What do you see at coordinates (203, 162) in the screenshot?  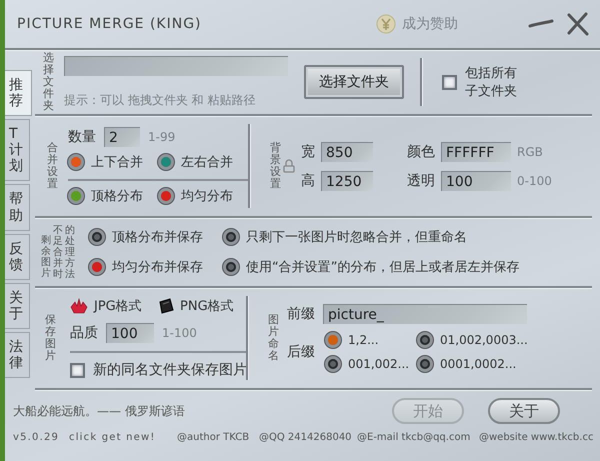 I see `radio-option: 左右合并` at bounding box center [203, 162].